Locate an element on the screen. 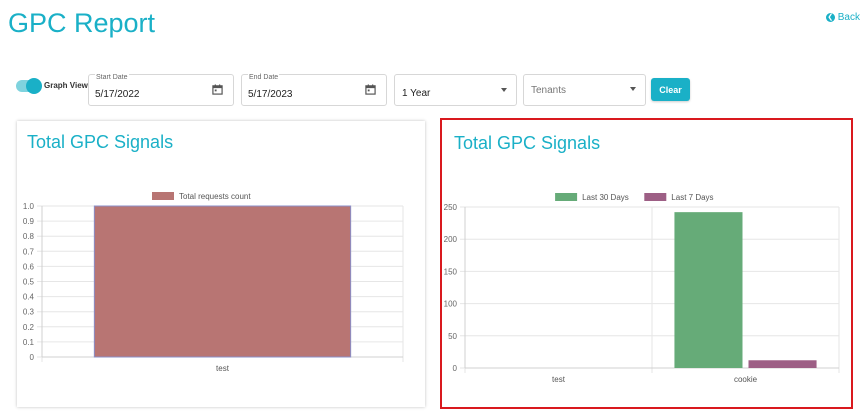 The width and height of the screenshot is (865, 411). start-date-label: Start Date is located at coordinates (112, 77).